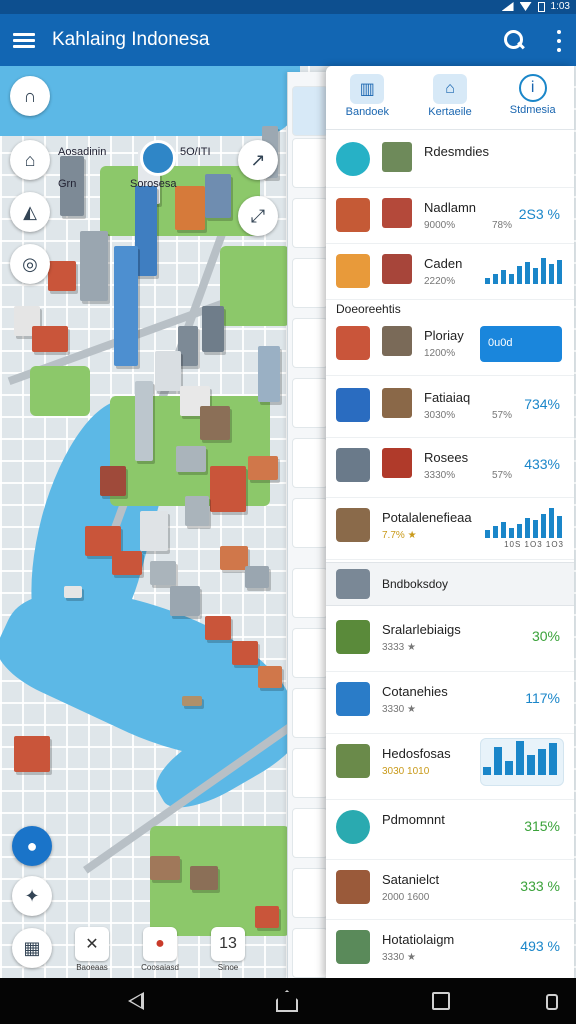  What do you see at coordinates (450, 641) in the screenshot?
I see `list-item: Sralarlebiaigs 3333 ★ 30%` at bounding box center [450, 641].